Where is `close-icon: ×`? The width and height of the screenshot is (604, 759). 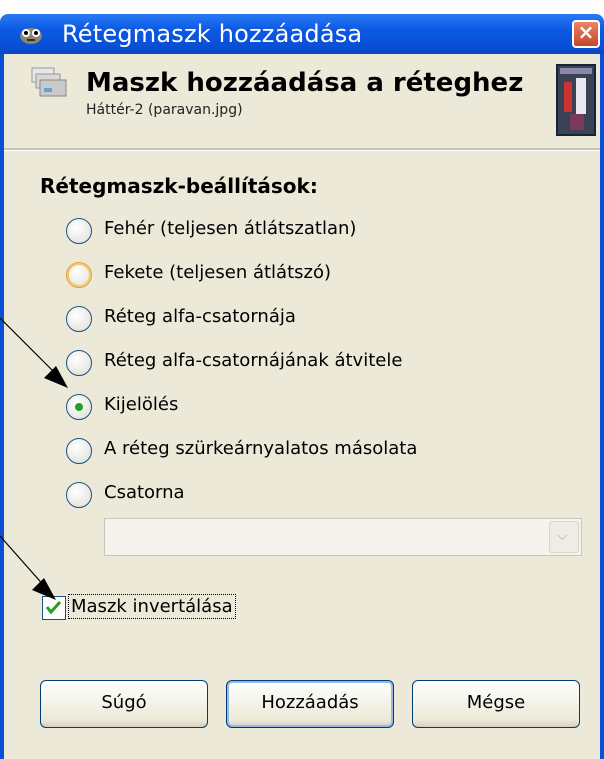
close-icon: × is located at coordinates (586, 32).